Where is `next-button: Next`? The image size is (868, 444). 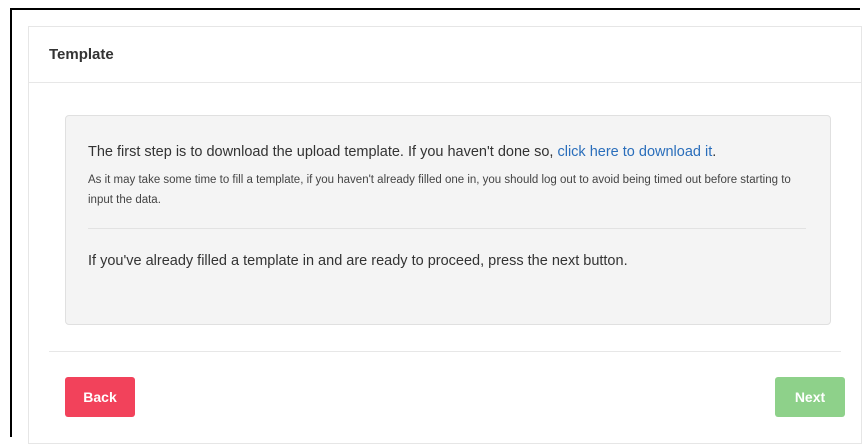 next-button: Next is located at coordinates (810, 397).